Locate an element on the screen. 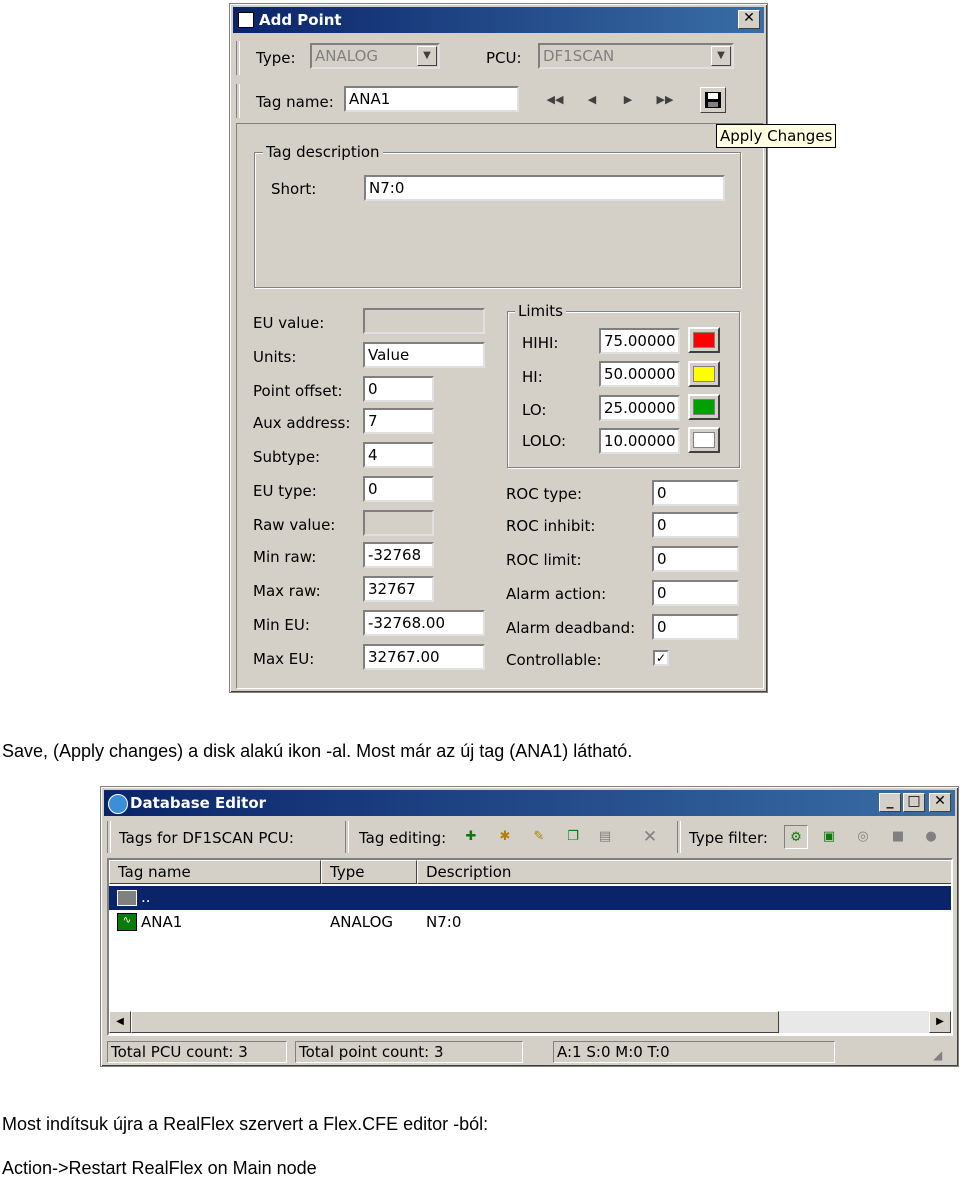 Image resolution: width=960 pixels, height=1179 pixels. resize-grip-icon: ◢ is located at coordinates (942, 1055).